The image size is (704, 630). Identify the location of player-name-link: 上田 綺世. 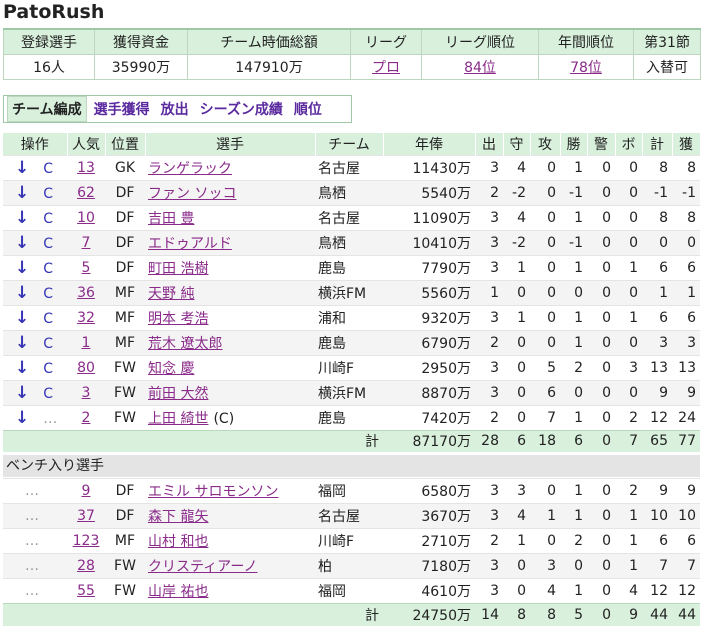
(178, 419).